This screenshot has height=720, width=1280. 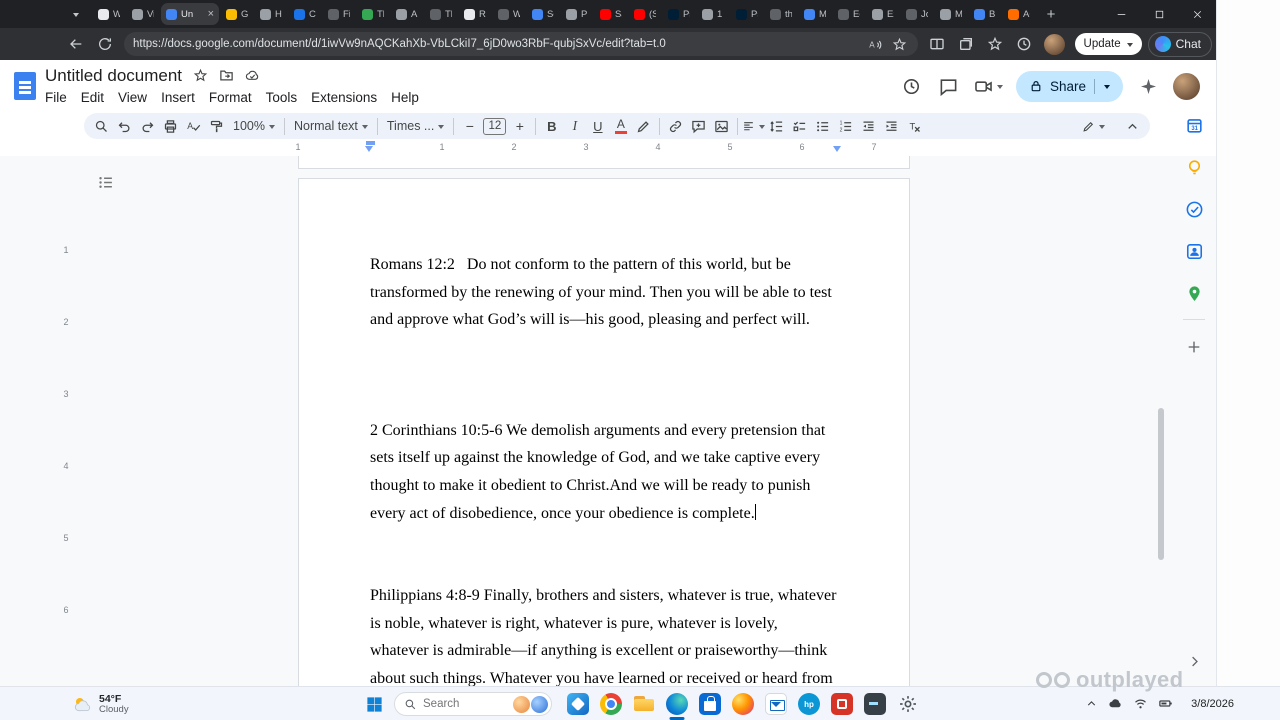 I want to click on onedrive-tray-icon, so click(x=1115, y=703).